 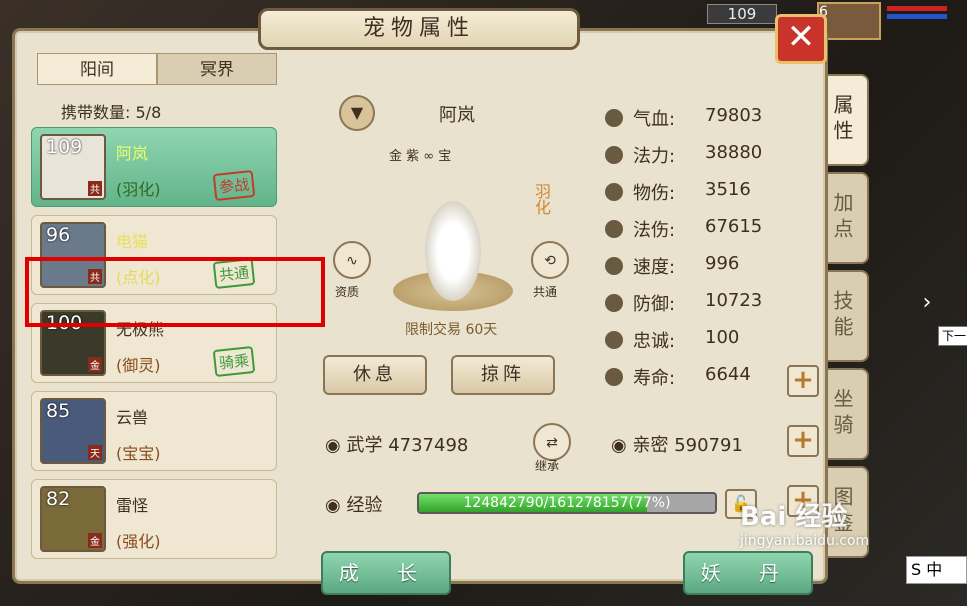 I want to click on pet-portrait: 85 天, so click(x=73, y=431).